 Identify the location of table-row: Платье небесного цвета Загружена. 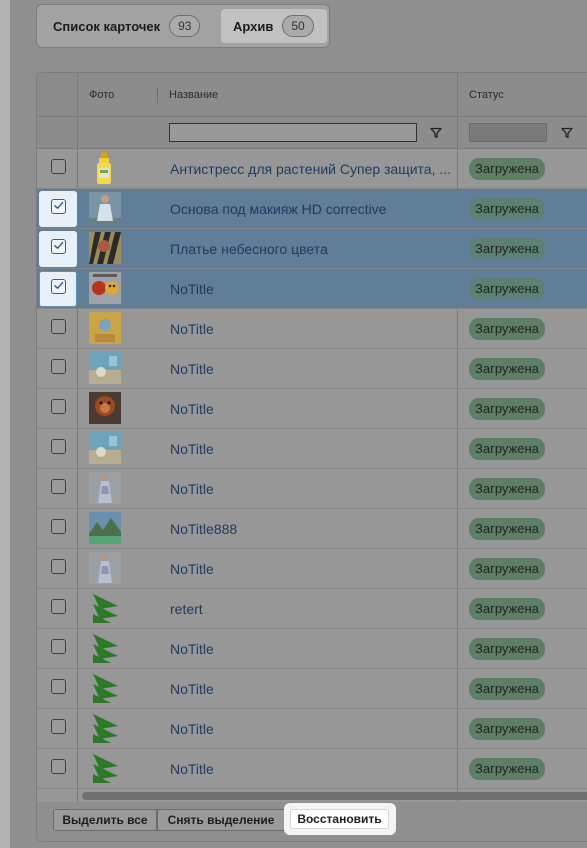
(312, 249).